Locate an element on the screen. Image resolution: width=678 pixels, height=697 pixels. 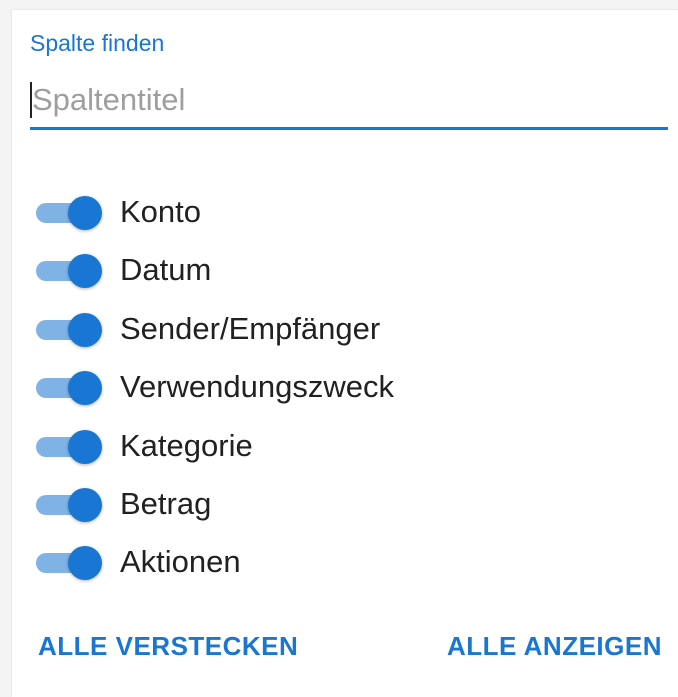
column-toggle-row: Betrag is located at coordinates (345, 499).